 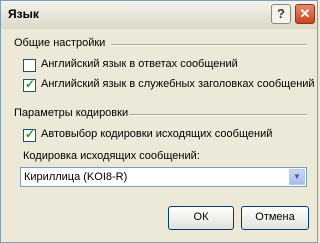 What do you see at coordinates (111, 156) in the screenshot?
I see `outgoing-encoding-label: Кодировка исходящих сообщений:` at bounding box center [111, 156].